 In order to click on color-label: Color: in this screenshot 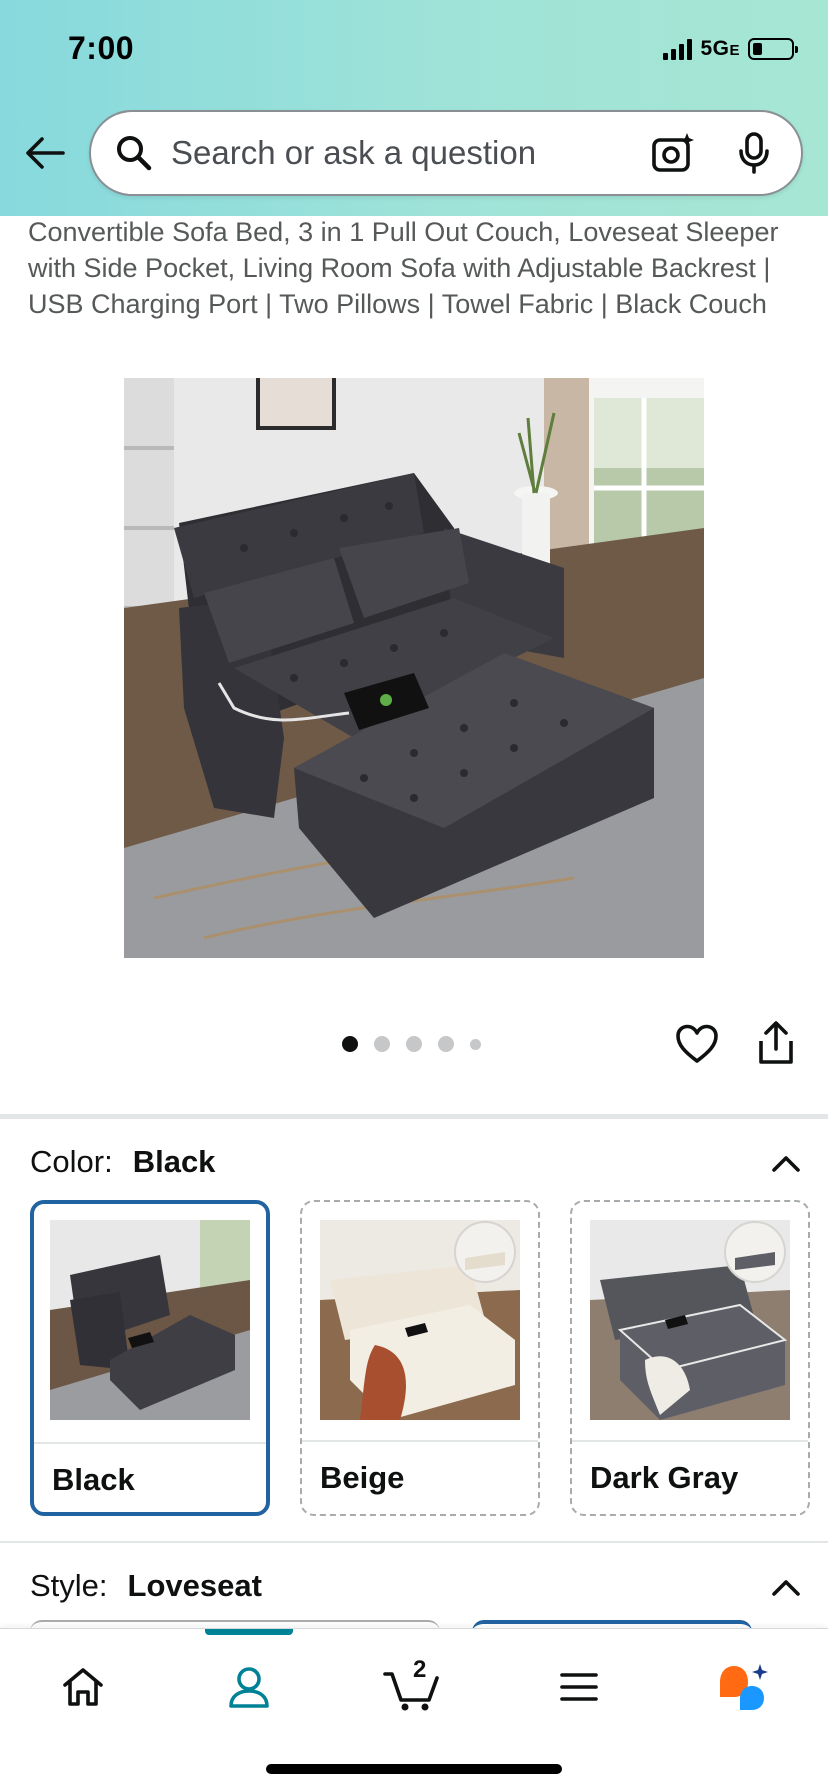, I will do `click(71, 1161)`.